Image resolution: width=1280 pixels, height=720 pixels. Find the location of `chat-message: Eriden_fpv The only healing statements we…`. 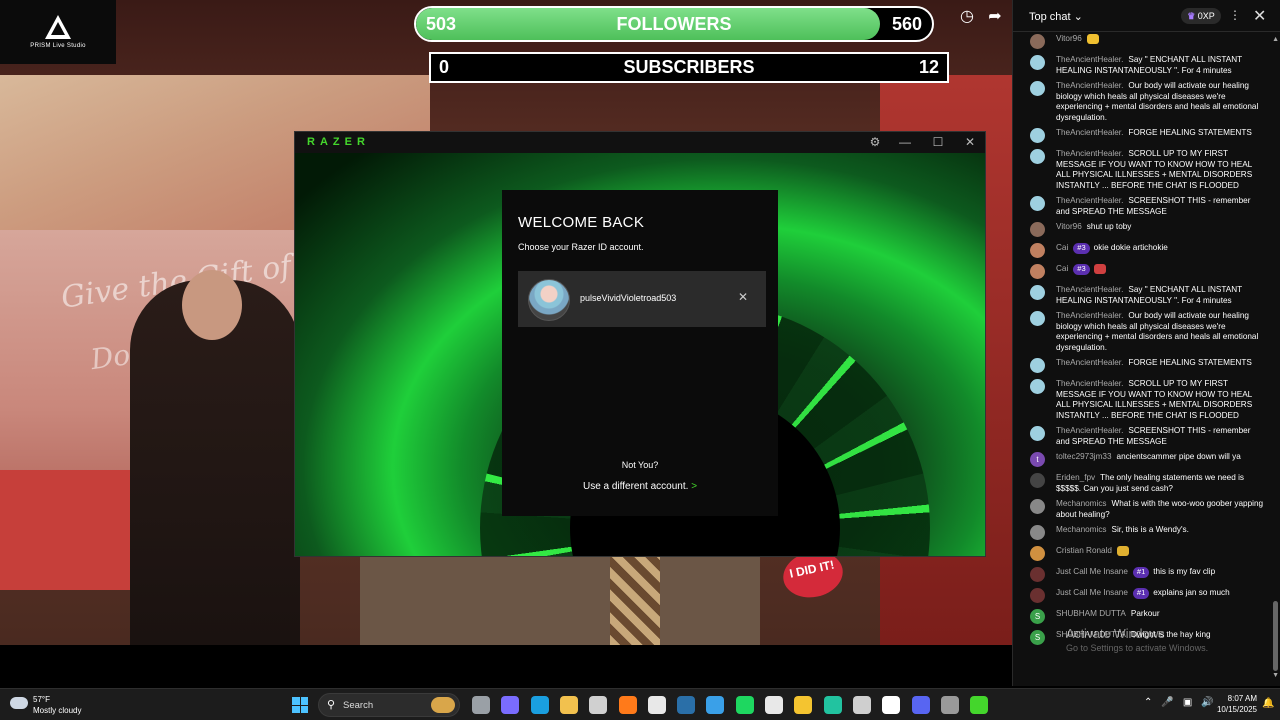

chat-message: Eriden_fpv The only healing statements we… is located at coordinates (1142, 483).